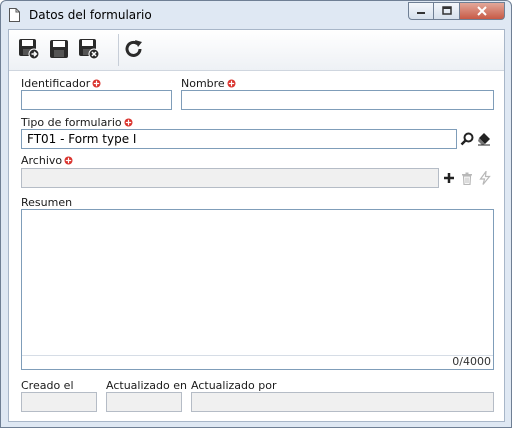  I want to click on minimize-button, so click(421, 11).